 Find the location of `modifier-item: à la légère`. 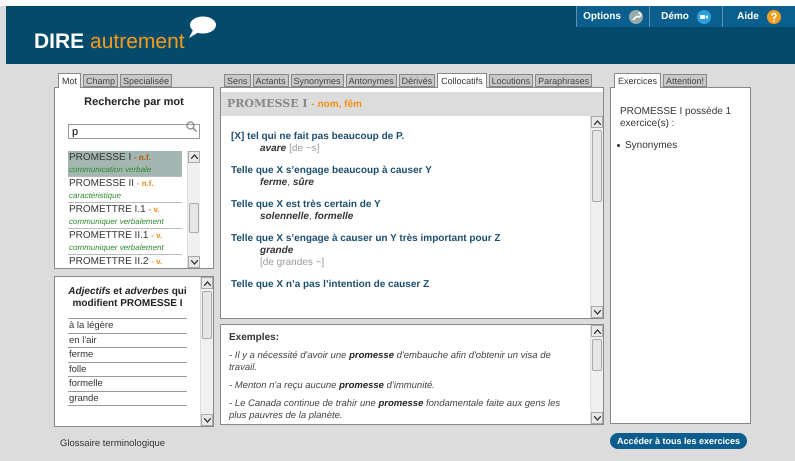

modifier-item: à la légère is located at coordinates (127, 326).